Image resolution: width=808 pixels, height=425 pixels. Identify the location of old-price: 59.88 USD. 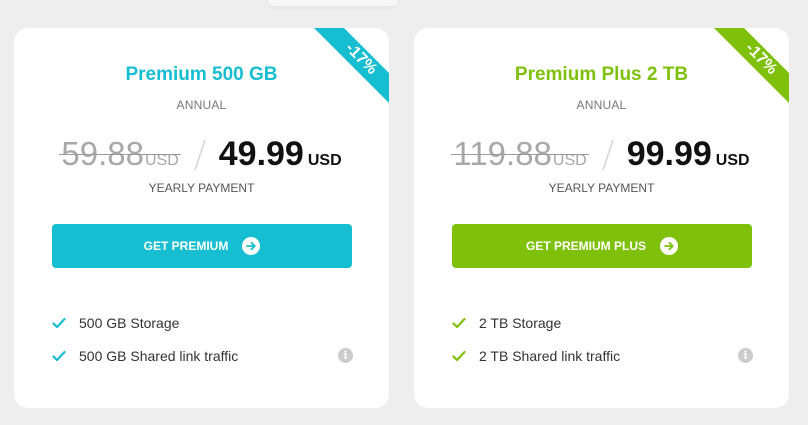
(120, 154).